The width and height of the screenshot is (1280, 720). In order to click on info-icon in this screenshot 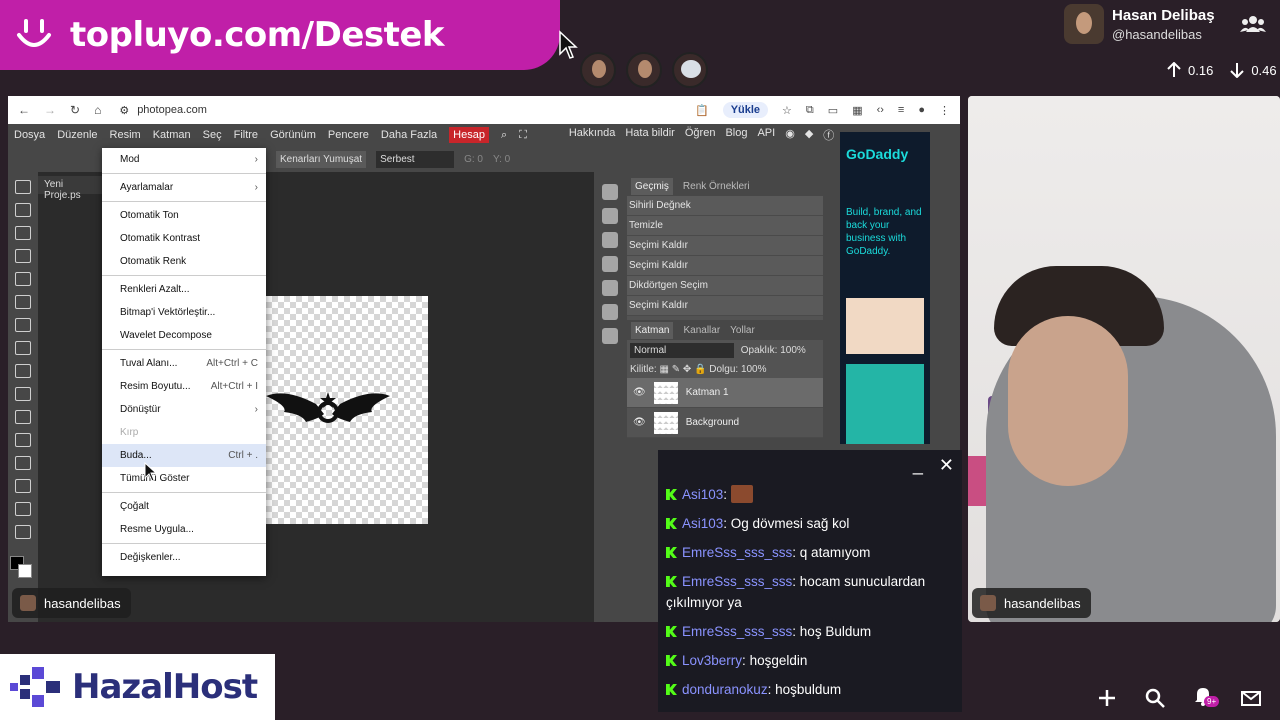, I will do `click(610, 192)`.